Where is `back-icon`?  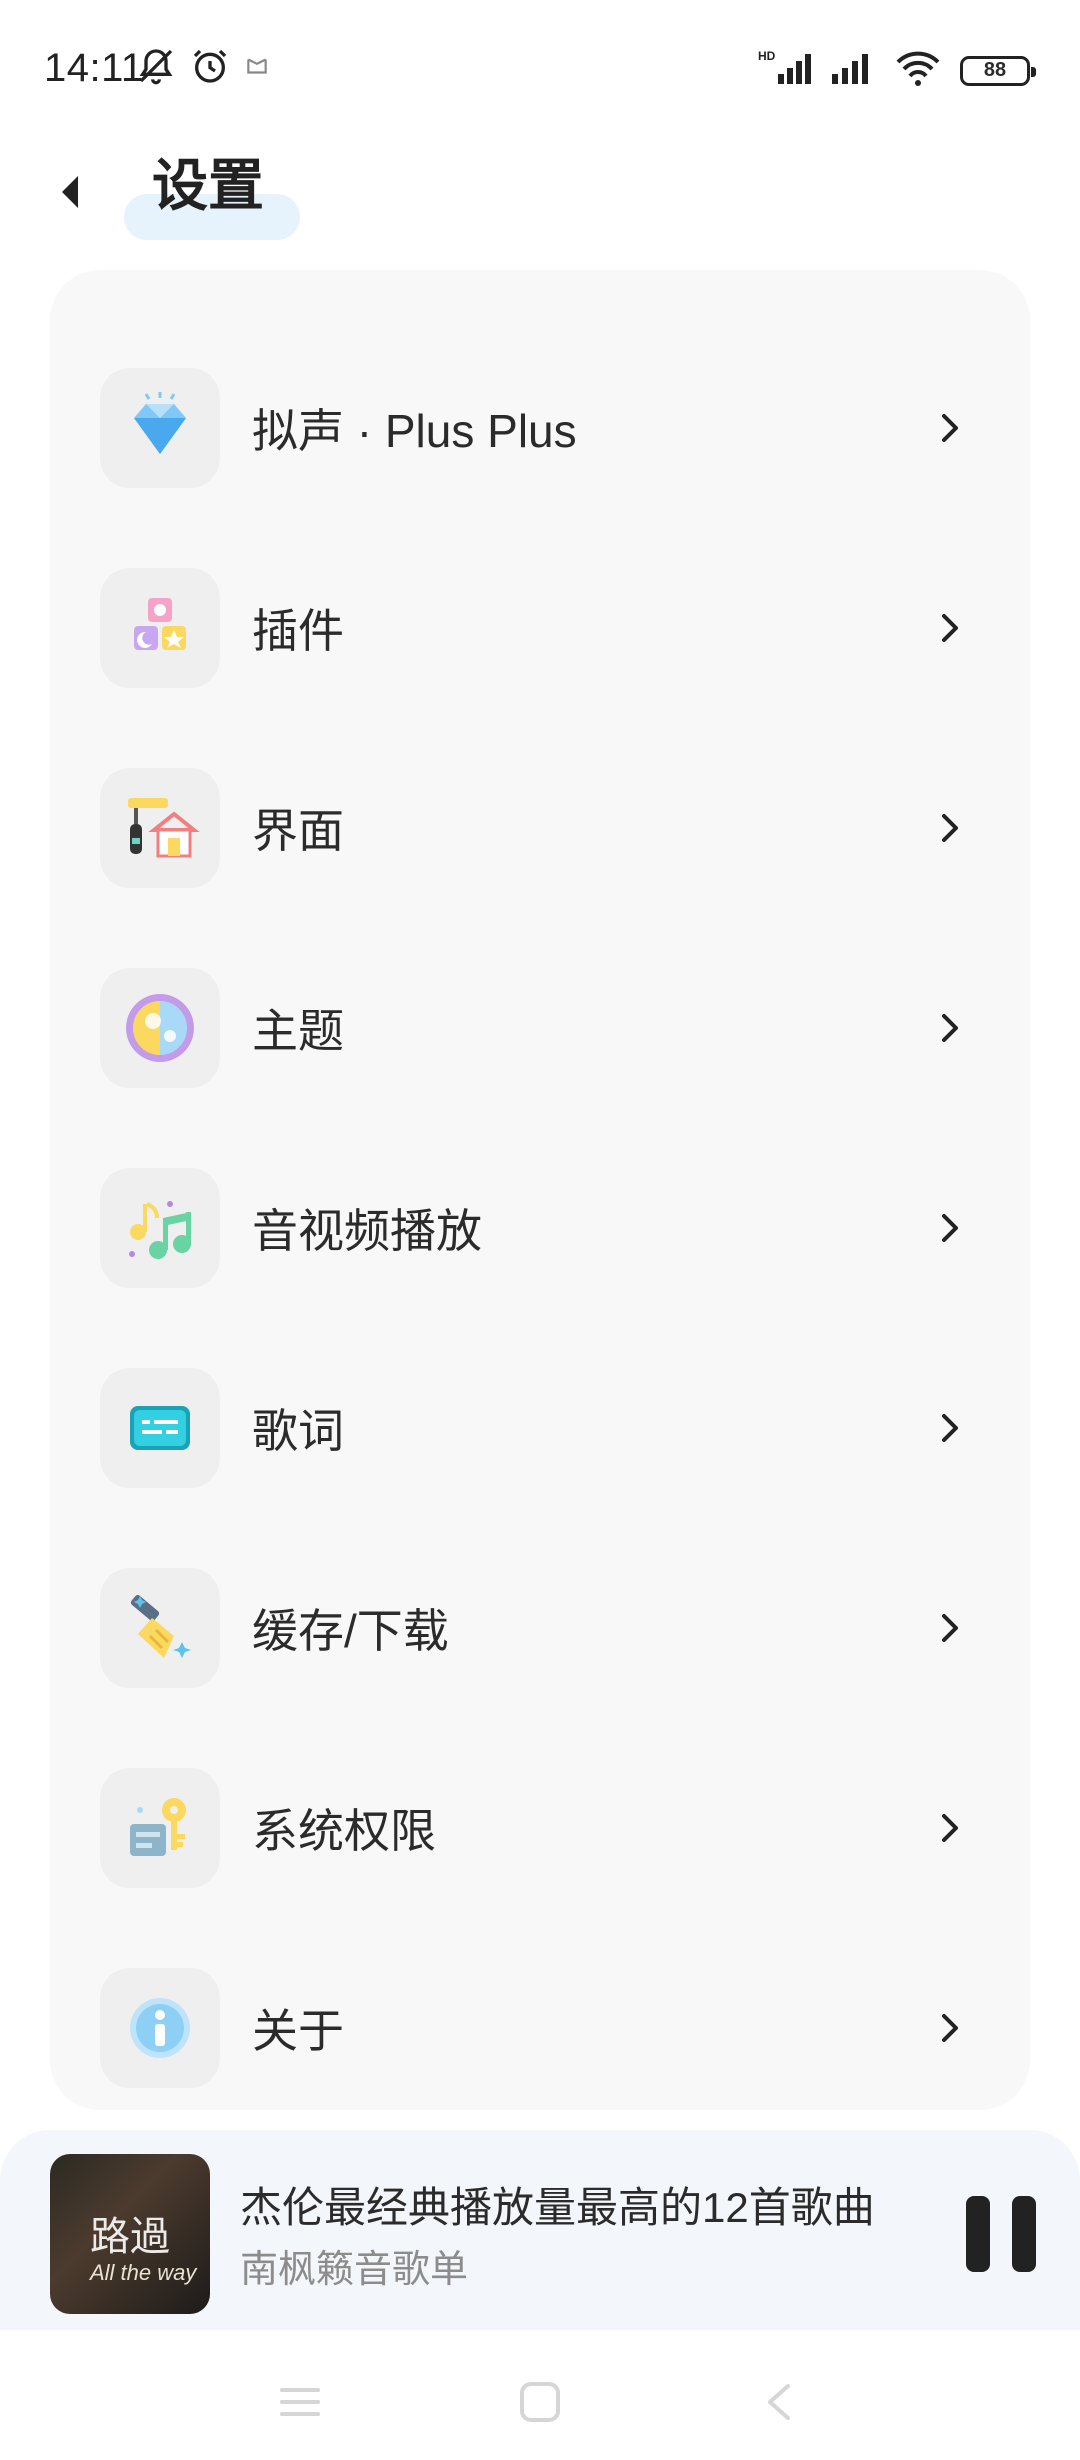 back-icon is located at coordinates (780, 2402).